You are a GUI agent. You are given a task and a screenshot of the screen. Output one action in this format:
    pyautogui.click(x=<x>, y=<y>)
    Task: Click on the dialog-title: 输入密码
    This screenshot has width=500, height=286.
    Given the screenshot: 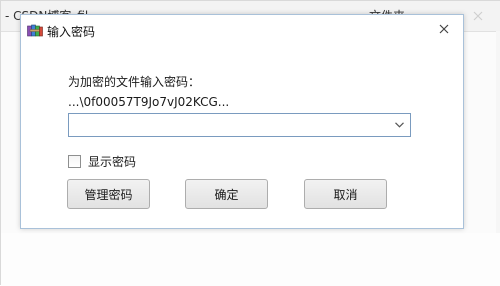 What is the action you would take?
    pyautogui.click(x=71, y=32)
    